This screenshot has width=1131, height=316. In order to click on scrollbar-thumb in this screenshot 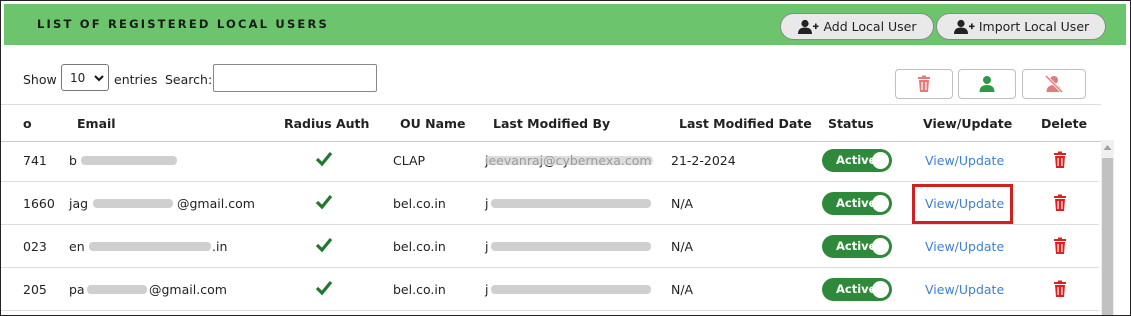, I will do `click(1107, 236)`.